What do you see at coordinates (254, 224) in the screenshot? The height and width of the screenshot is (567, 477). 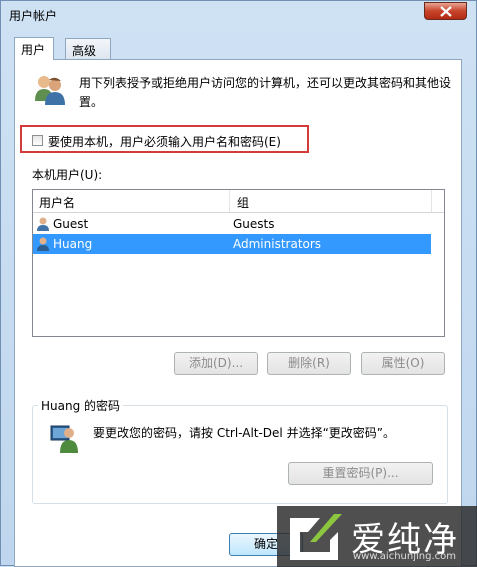 I see `row-group: Guests` at bounding box center [254, 224].